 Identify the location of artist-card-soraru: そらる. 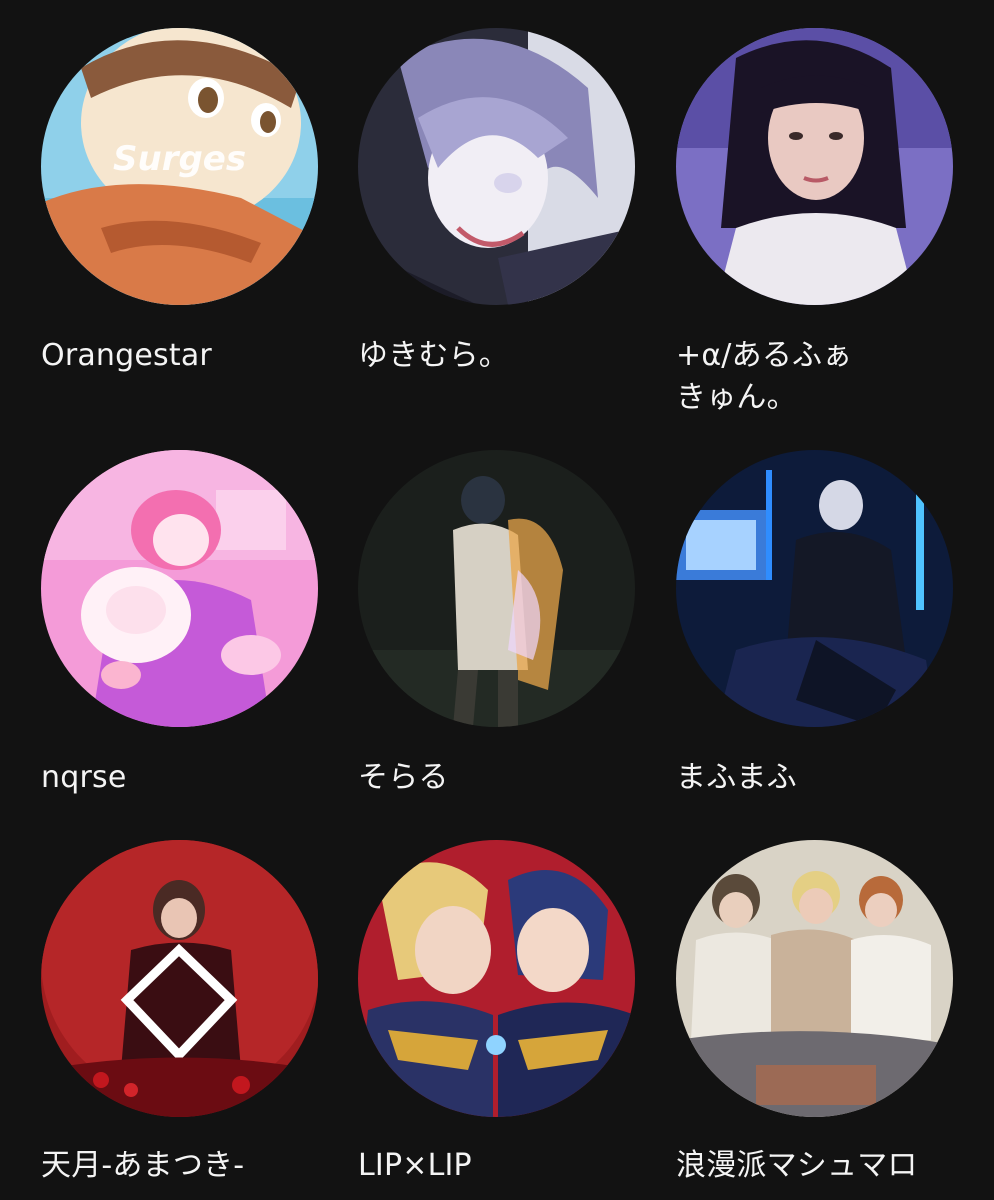
(508, 624).